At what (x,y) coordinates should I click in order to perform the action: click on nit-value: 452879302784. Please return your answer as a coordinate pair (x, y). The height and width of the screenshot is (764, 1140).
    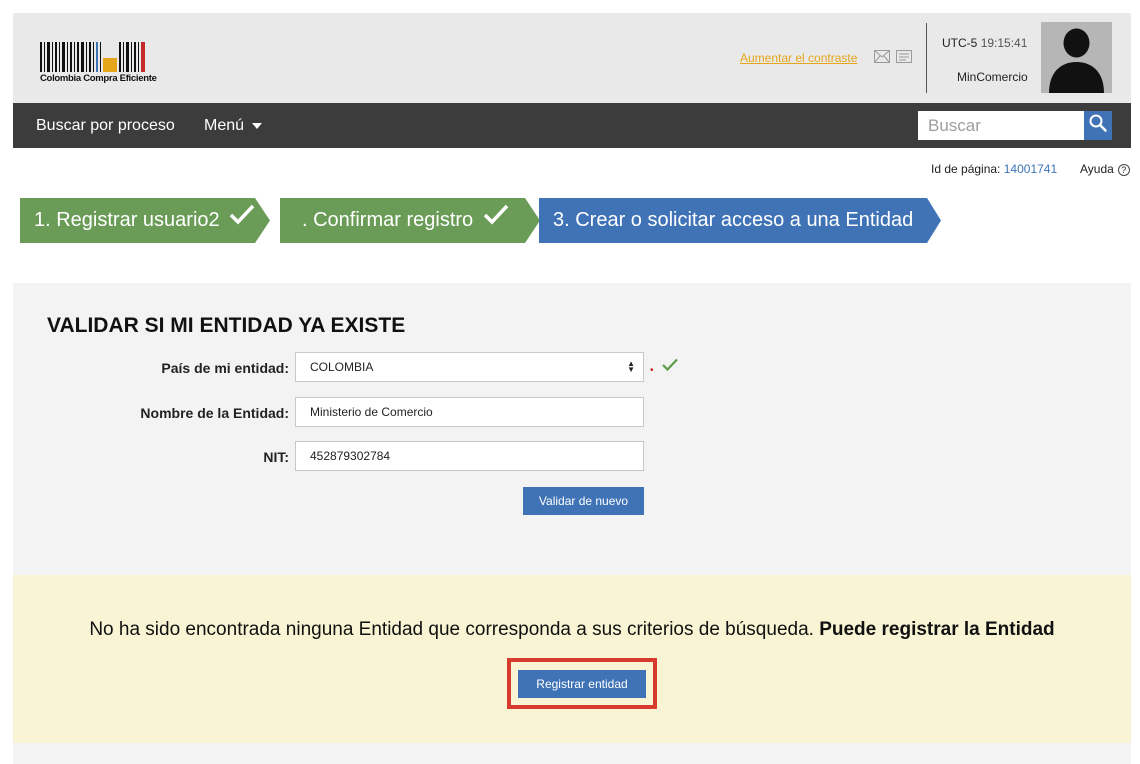
    Looking at the image, I should click on (350, 456).